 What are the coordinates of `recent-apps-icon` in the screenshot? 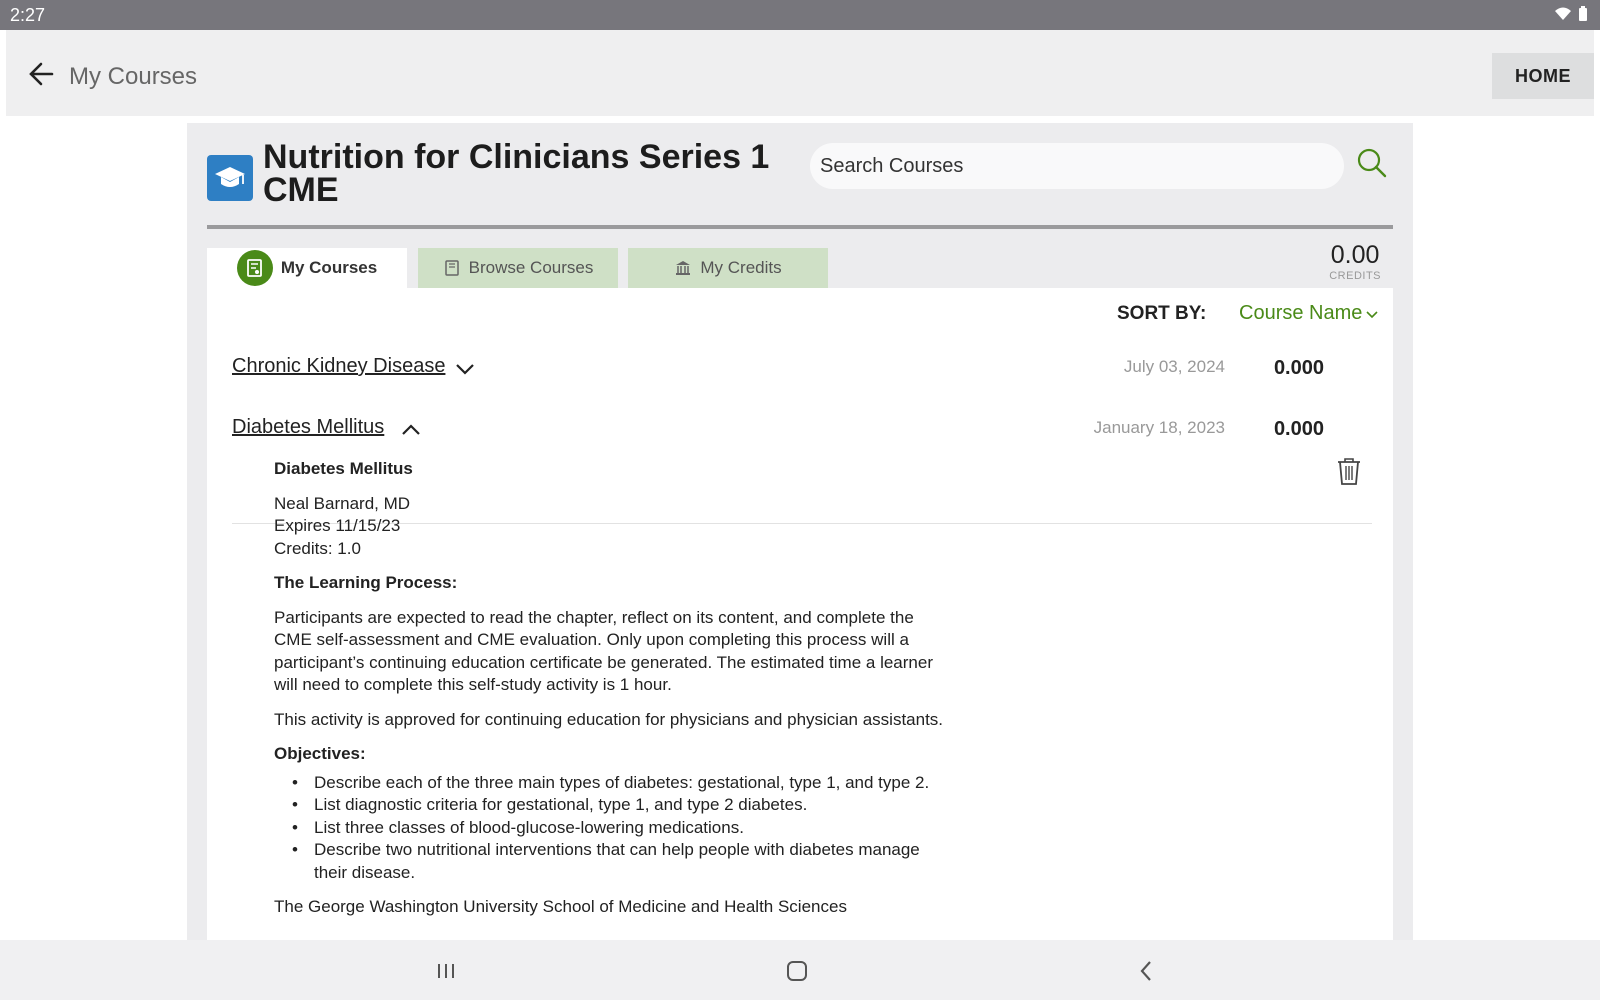 It's located at (446, 971).